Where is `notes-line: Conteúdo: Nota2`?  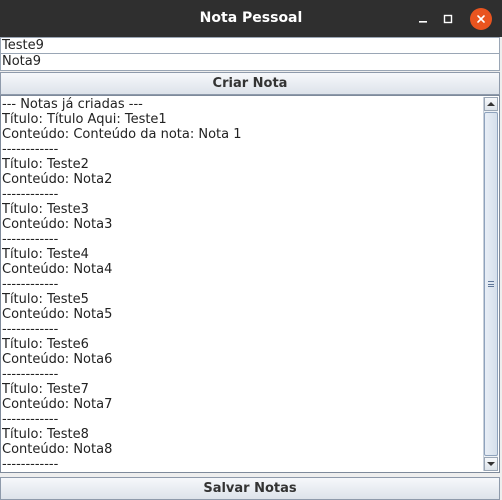 notes-line: Conteúdo: Nota2 is located at coordinates (57, 179).